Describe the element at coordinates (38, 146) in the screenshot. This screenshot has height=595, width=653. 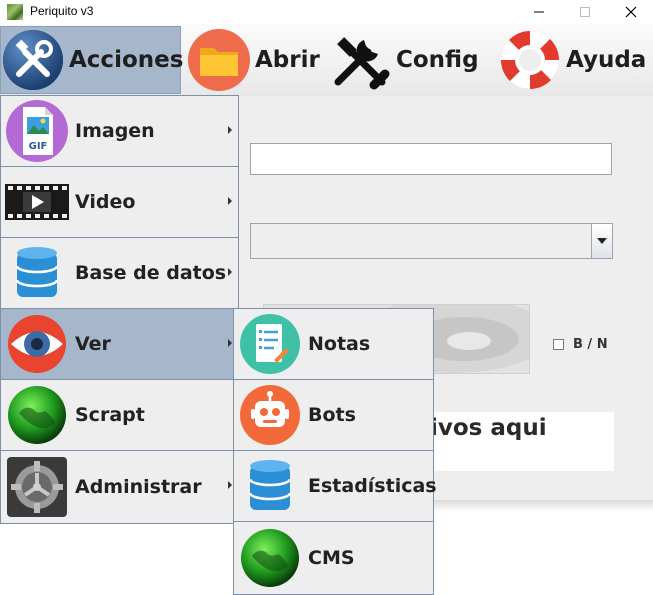
I see `svg-text: GIF` at that location.